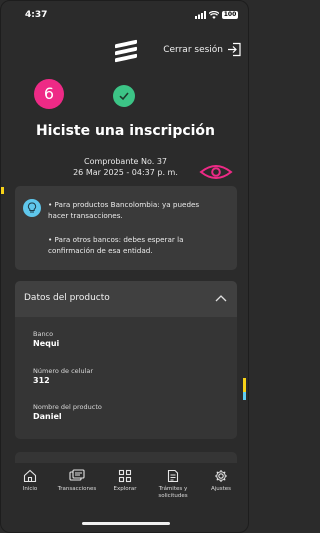  Describe the element at coordinates (67, 298) in the screenshot. I see `product-details-title: Datos del producto` at that location.